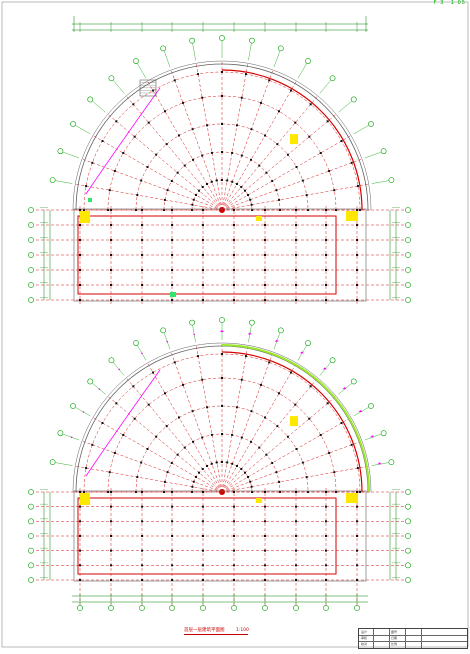 The height and width of the screenshot is (654, 470). Describe the element at coordinates (364, 638) in the screenshot. I see `title-block-cell: 审核` at that location.